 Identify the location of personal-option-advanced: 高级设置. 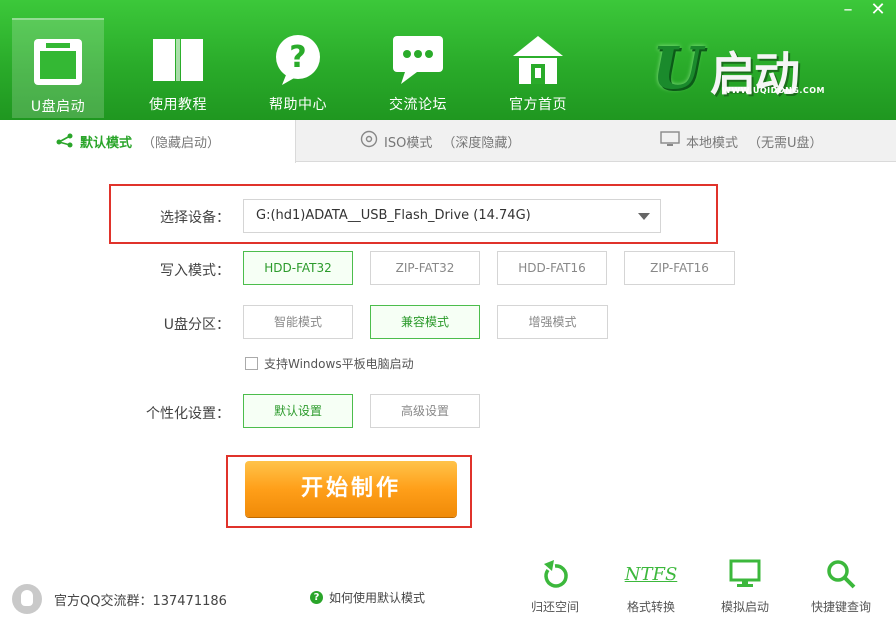
(425, 411).